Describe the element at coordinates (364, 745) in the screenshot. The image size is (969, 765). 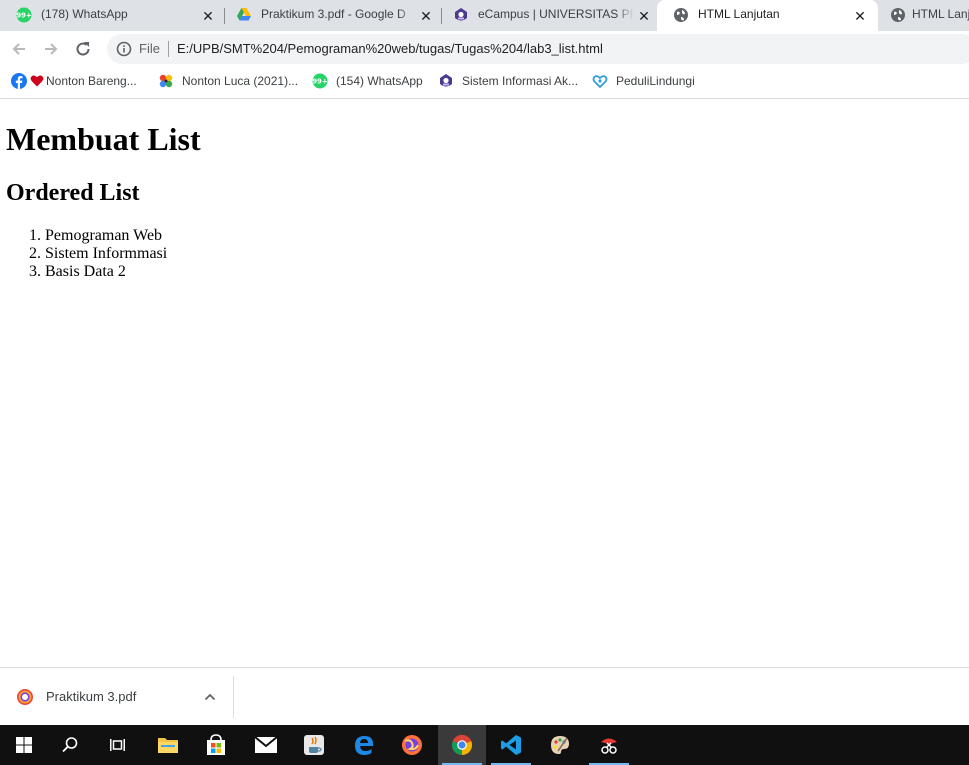
I see `edge-icon` at that location.